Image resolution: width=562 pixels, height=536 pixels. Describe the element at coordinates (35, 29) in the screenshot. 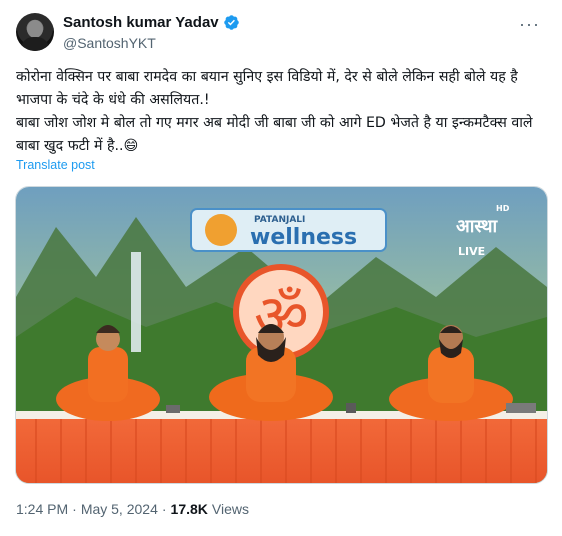

I see `avatar-face` at that location.